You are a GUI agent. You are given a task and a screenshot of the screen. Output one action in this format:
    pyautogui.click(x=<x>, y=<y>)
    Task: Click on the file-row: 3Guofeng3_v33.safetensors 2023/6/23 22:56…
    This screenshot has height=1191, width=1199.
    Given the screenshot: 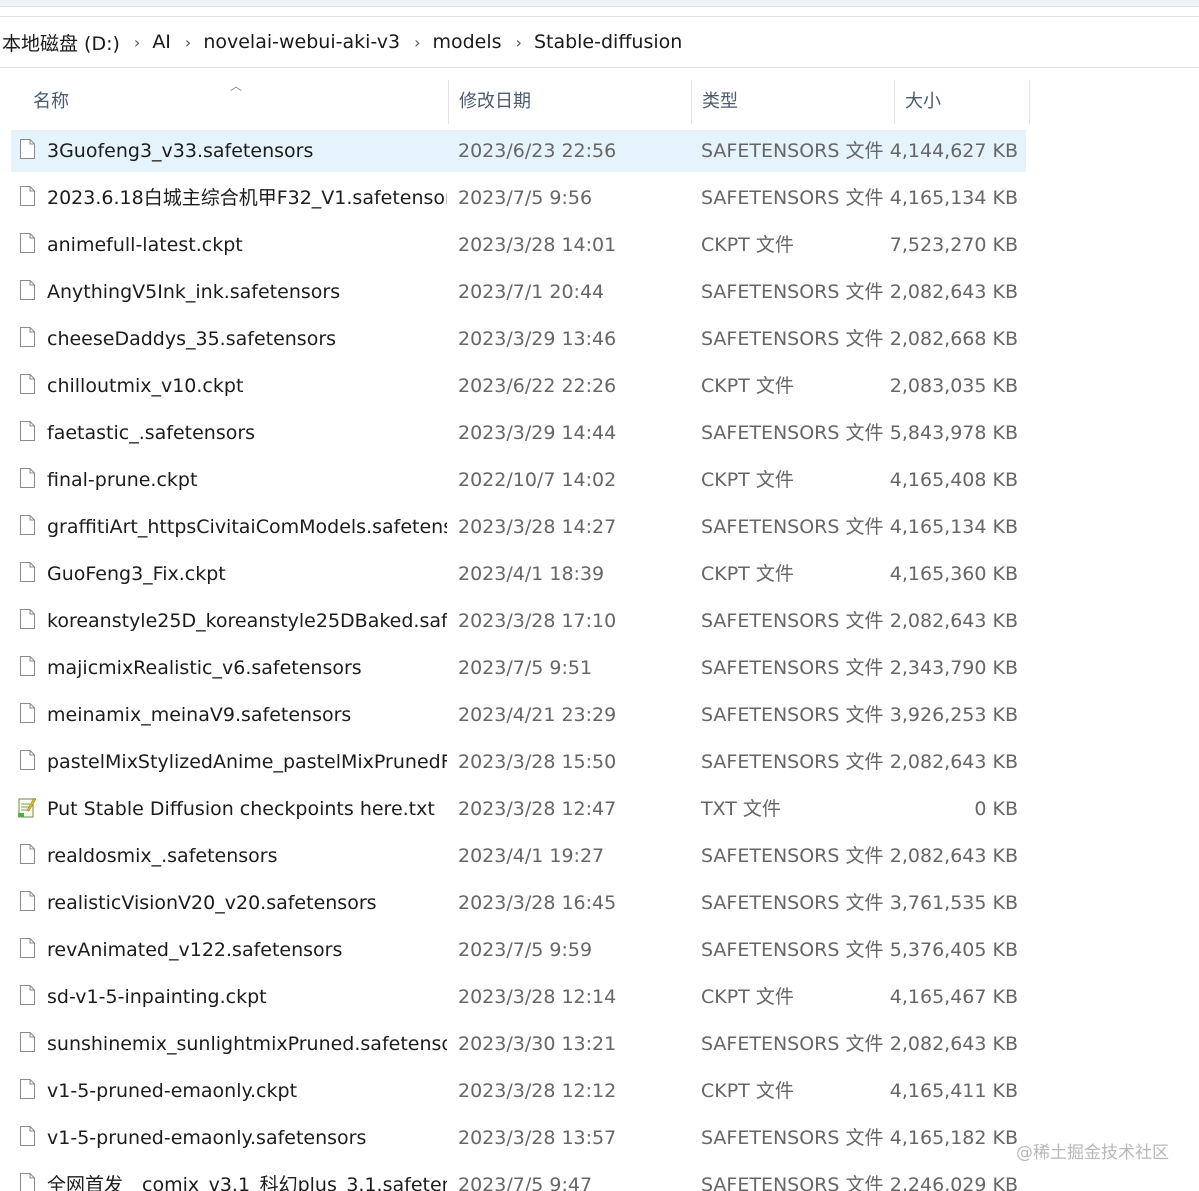 What is the action you would take?
    pyautogui.click(x=518, y=151)
    